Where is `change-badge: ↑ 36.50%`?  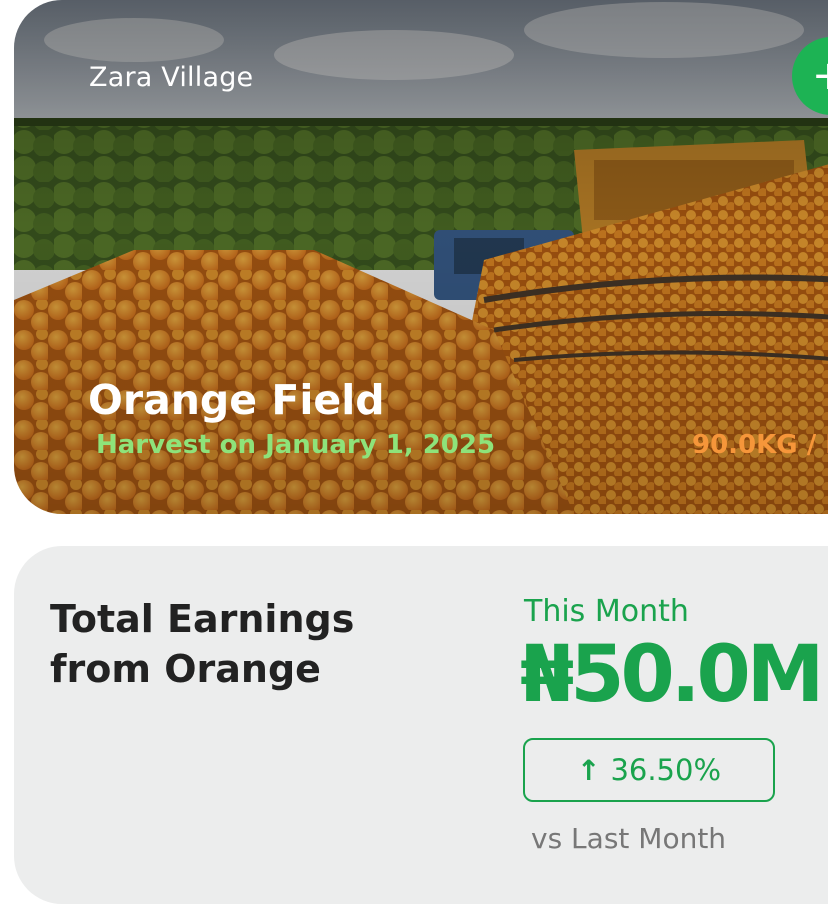
change-badge: ↑ 36.50% is located at coordinates (649, 770).